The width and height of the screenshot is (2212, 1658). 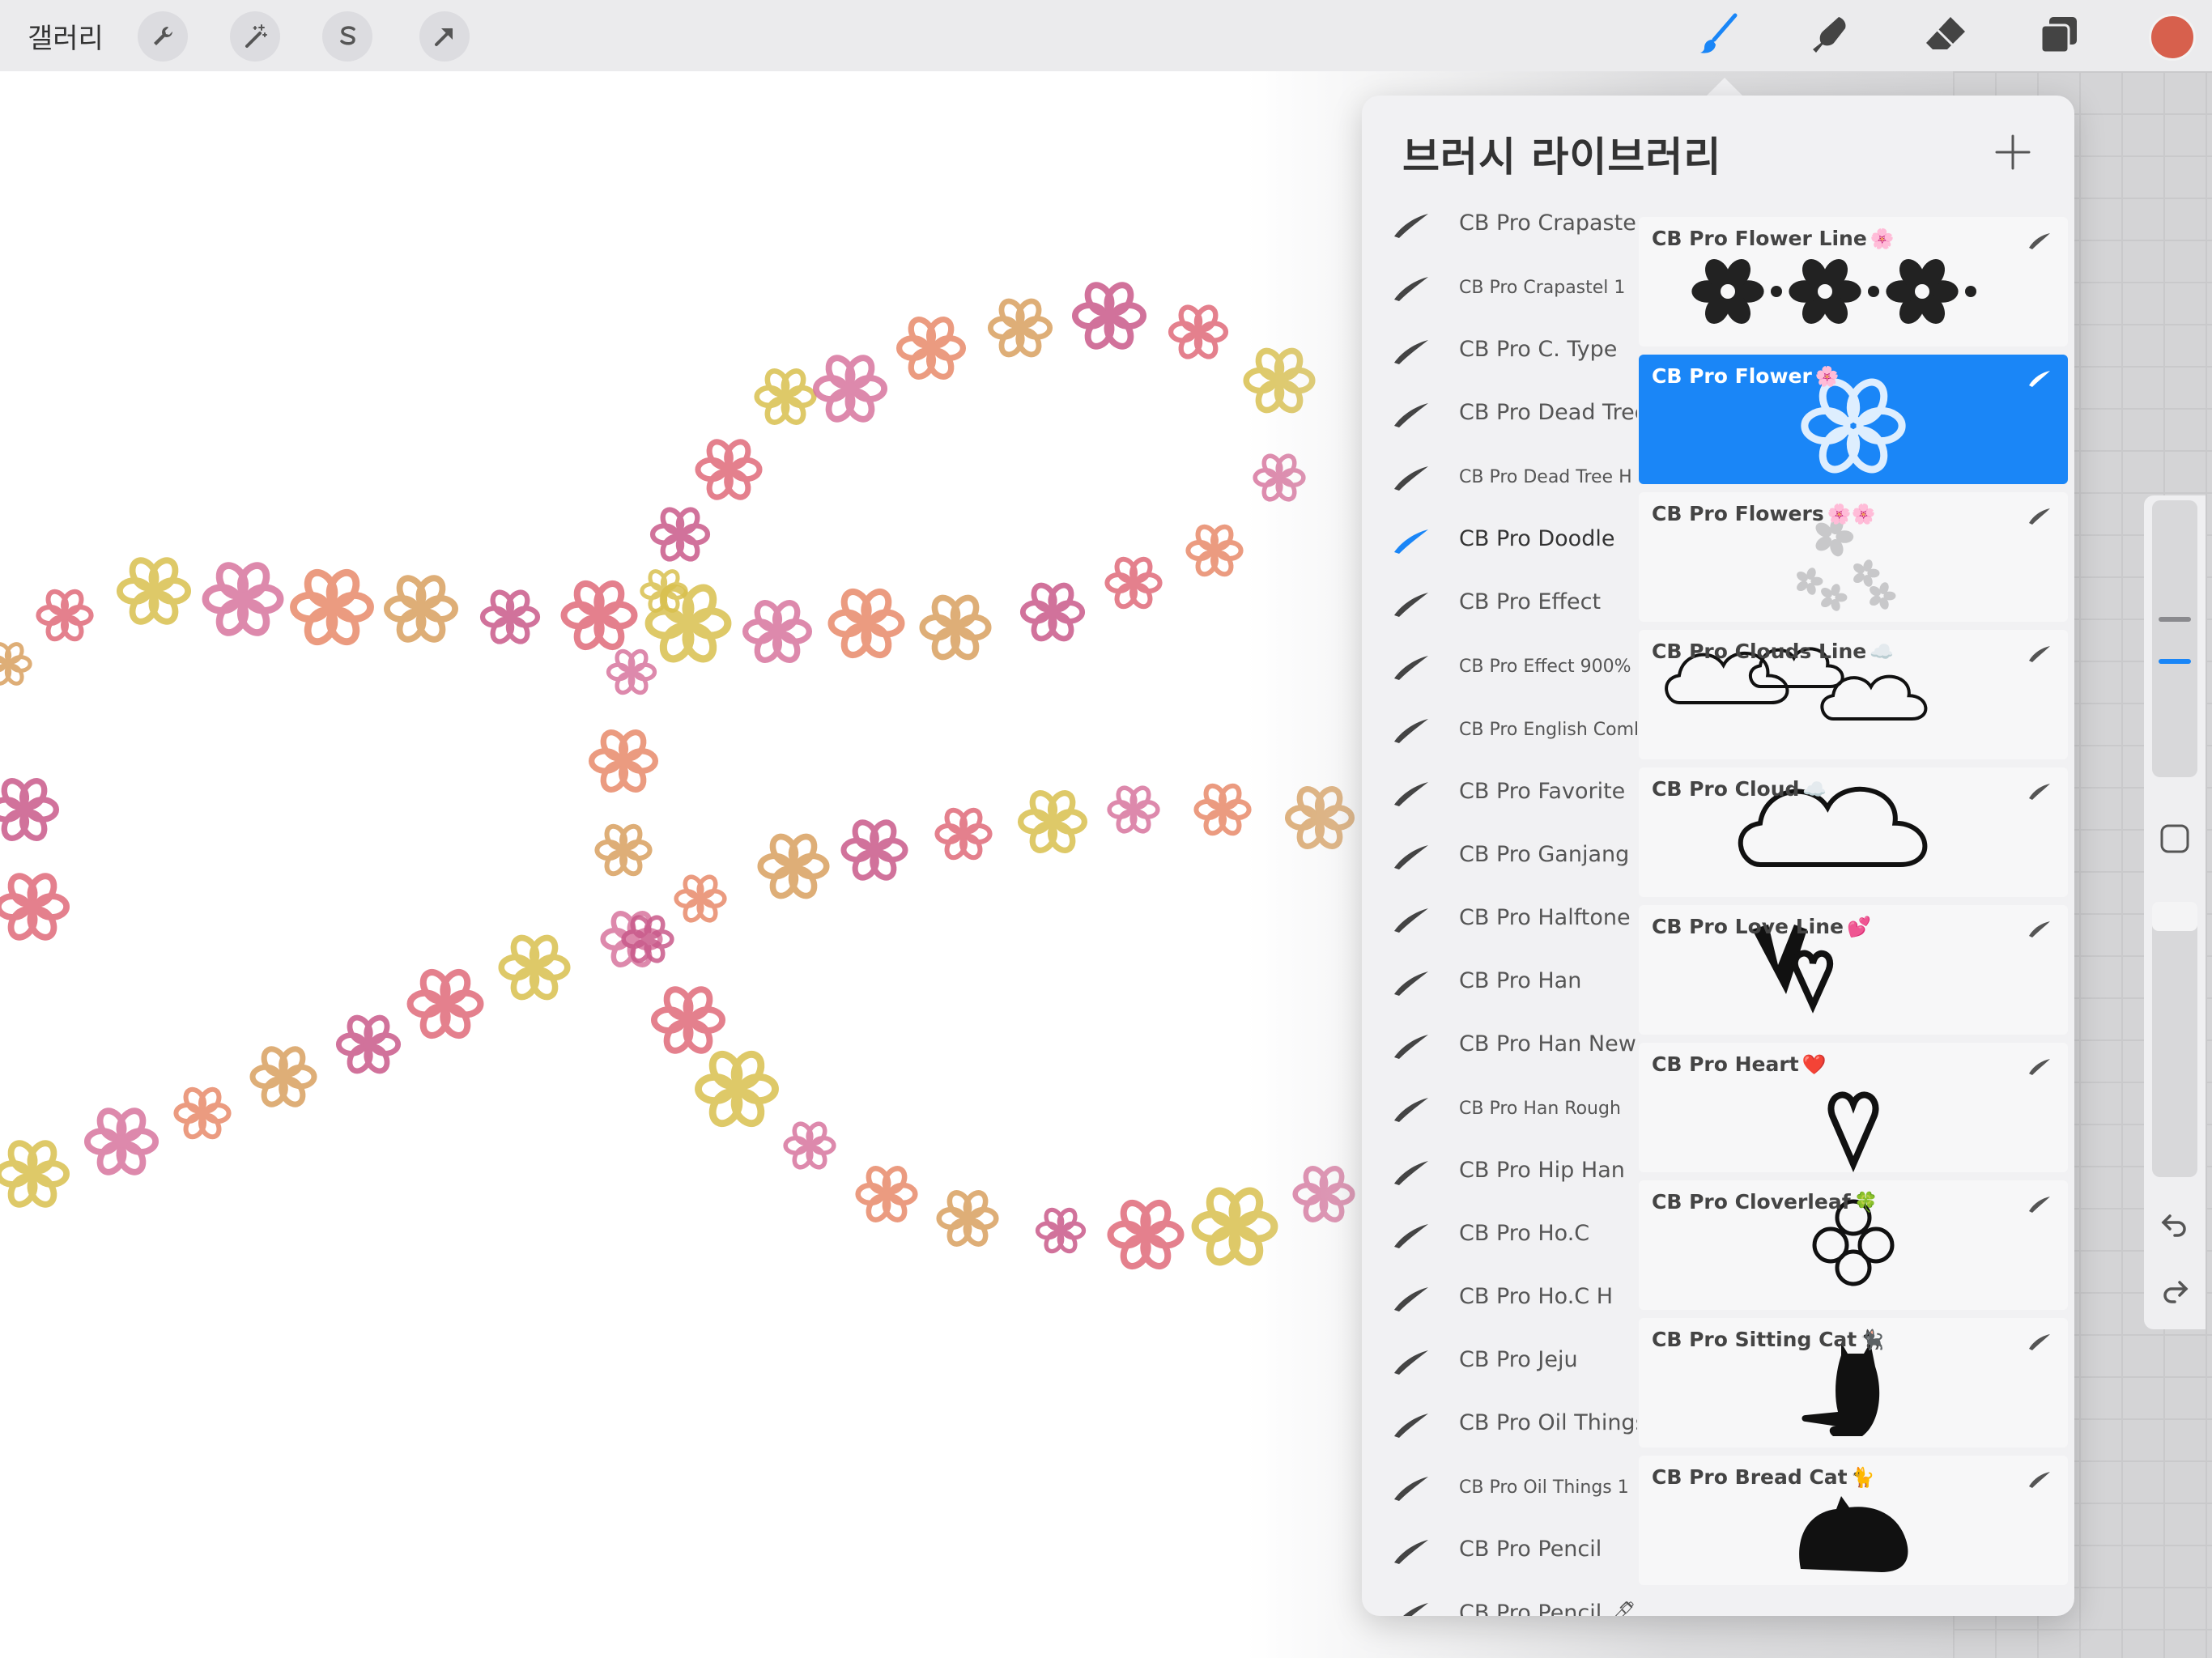 I want to click on brush-set-item: CB Pro Favorite, so click(x=1499, y=792).